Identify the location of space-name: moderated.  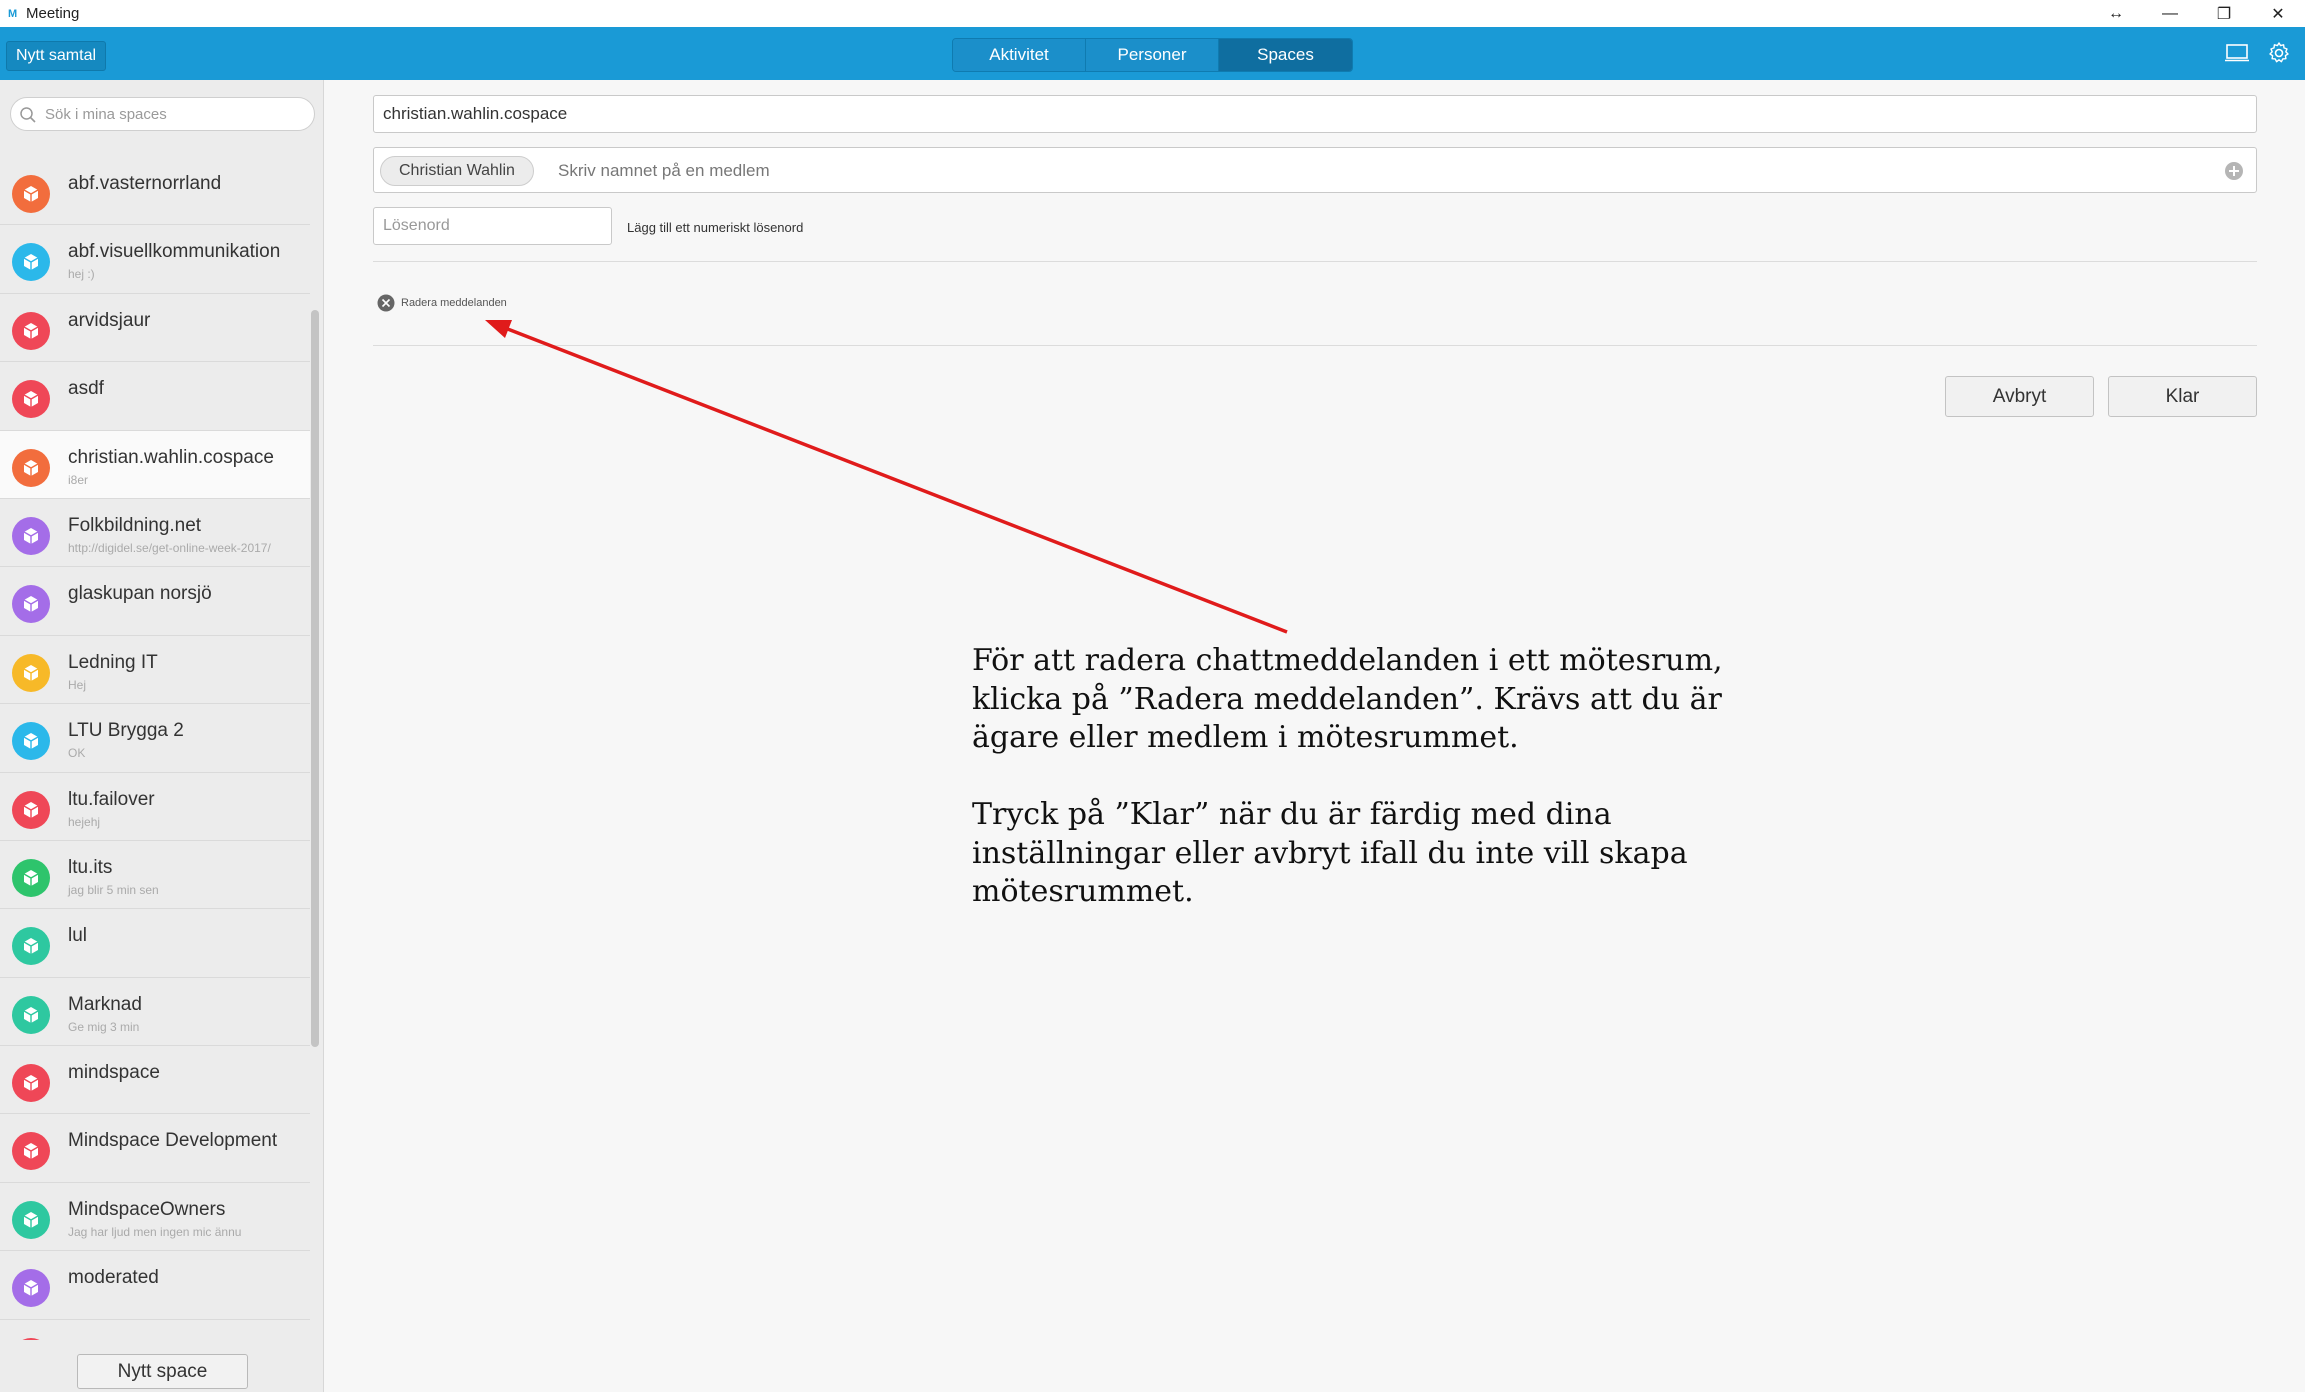
(113, 1278).